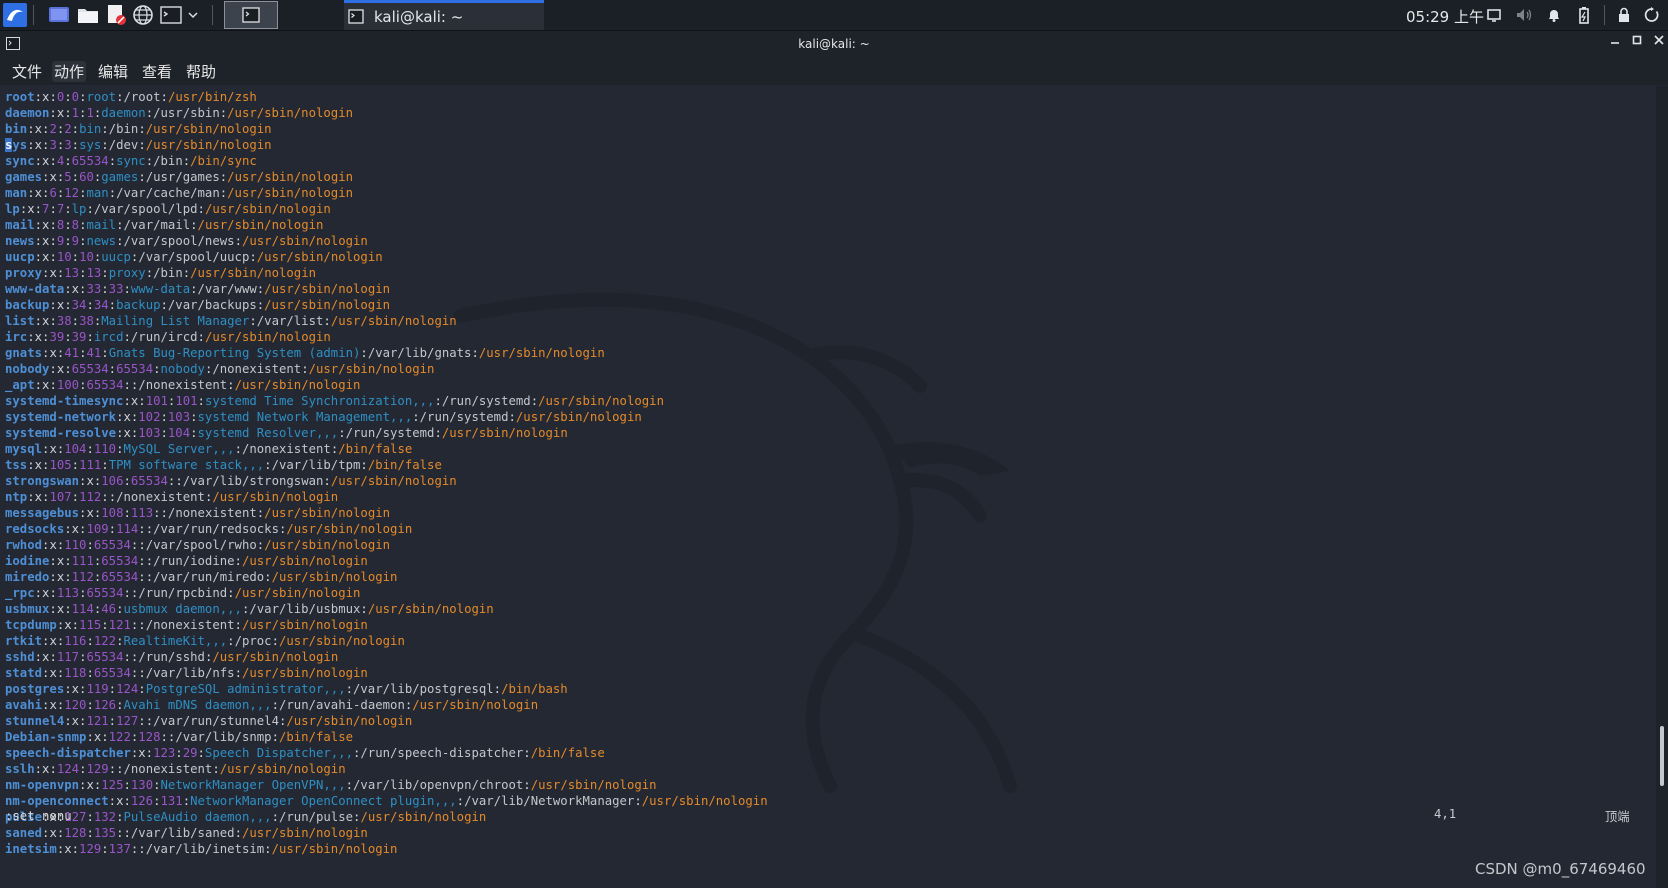  Describe the element at coordinates (27, 305) in the screenshot. I see `field-username: backup` at that location.